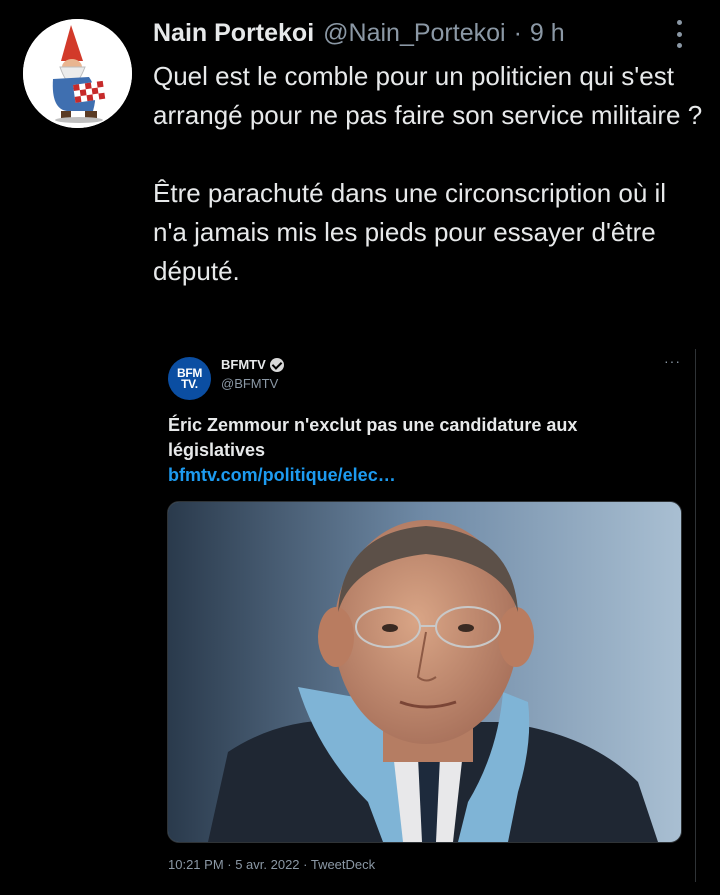 This screenshot has width=720, height=895. What do you see at coordinates (189, 383) in the screenshot?
I see `logo-line-2: TV.` at bounding box center [189, 383].